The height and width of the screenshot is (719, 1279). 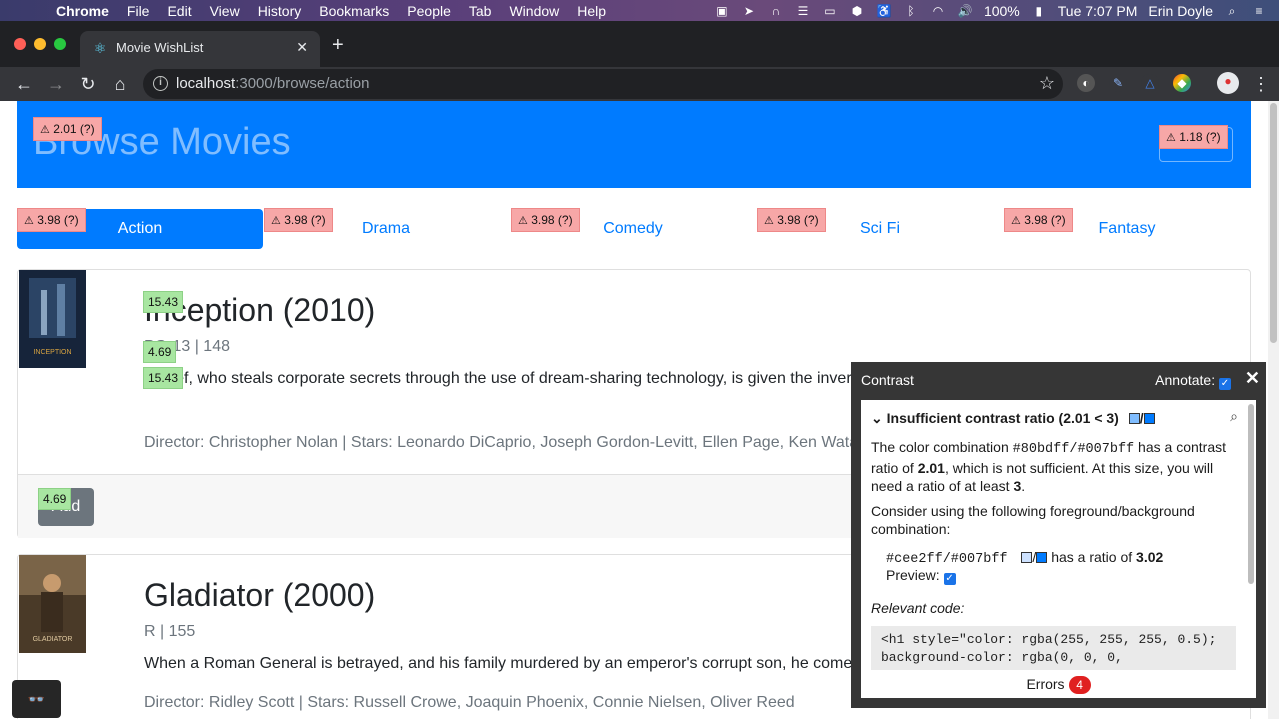 I want to click on menu-app-name: Chrome, so click(x=82, y=11).